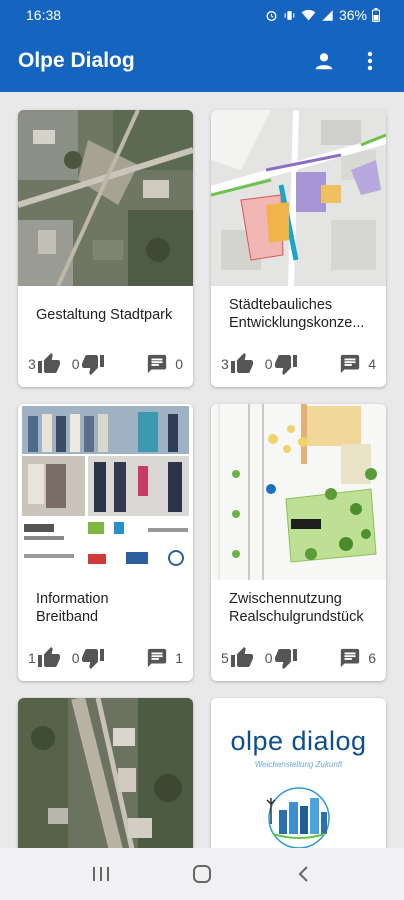 The height and width of the screenshot is (900, 404). I want to click on recent-apps-button, so click(101, 874).